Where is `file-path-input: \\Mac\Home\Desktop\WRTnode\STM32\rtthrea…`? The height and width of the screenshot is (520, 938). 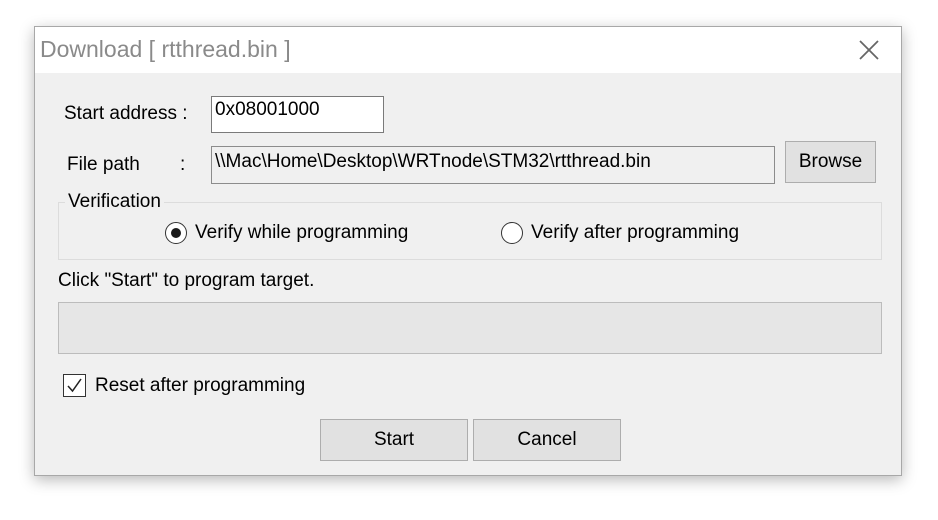 file-path-input: \\Mac\Home\Desktop\WRTnode\STM32\rtthrea… is located at coordinates (493, 165).